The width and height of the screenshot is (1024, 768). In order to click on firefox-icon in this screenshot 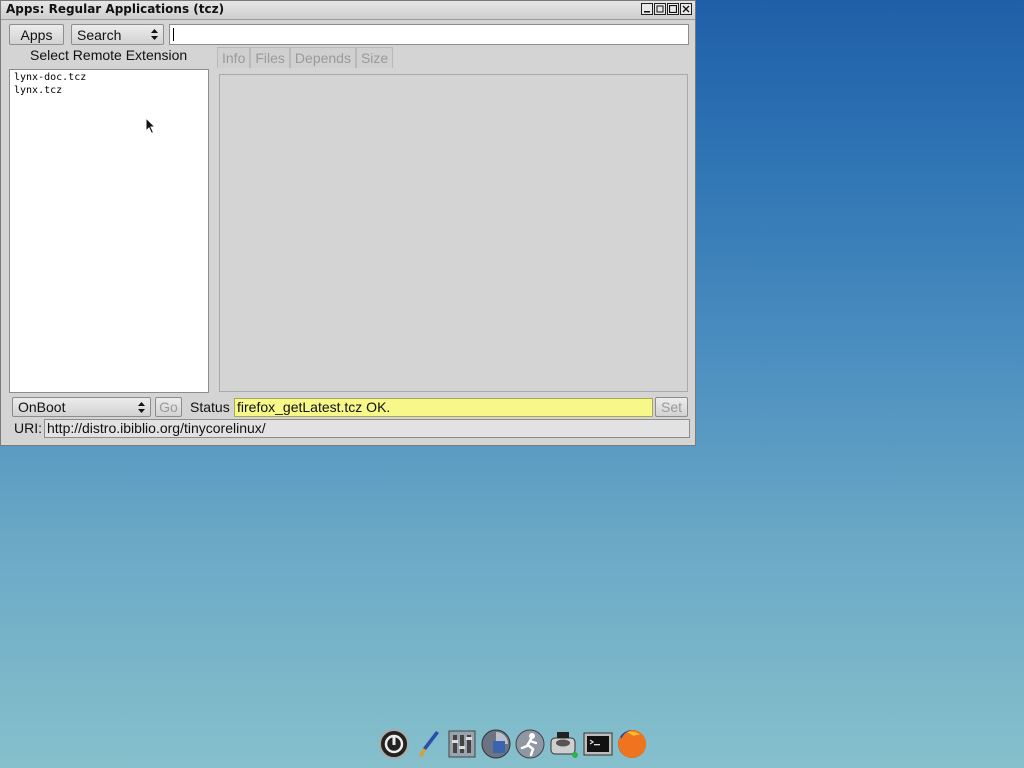, I will do `click(632, 744)`.